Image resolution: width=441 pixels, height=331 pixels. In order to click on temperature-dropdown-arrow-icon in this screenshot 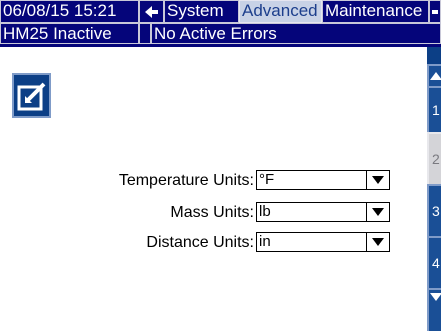, I will do `click(377, 180)`.